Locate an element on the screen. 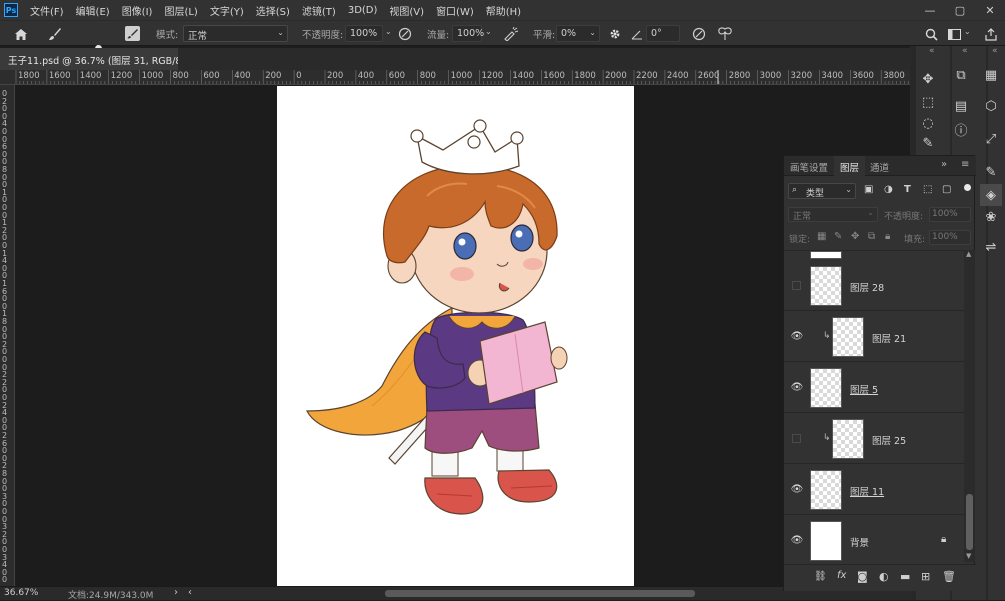  brush-tool-icon is located at coordinates (55, 34).